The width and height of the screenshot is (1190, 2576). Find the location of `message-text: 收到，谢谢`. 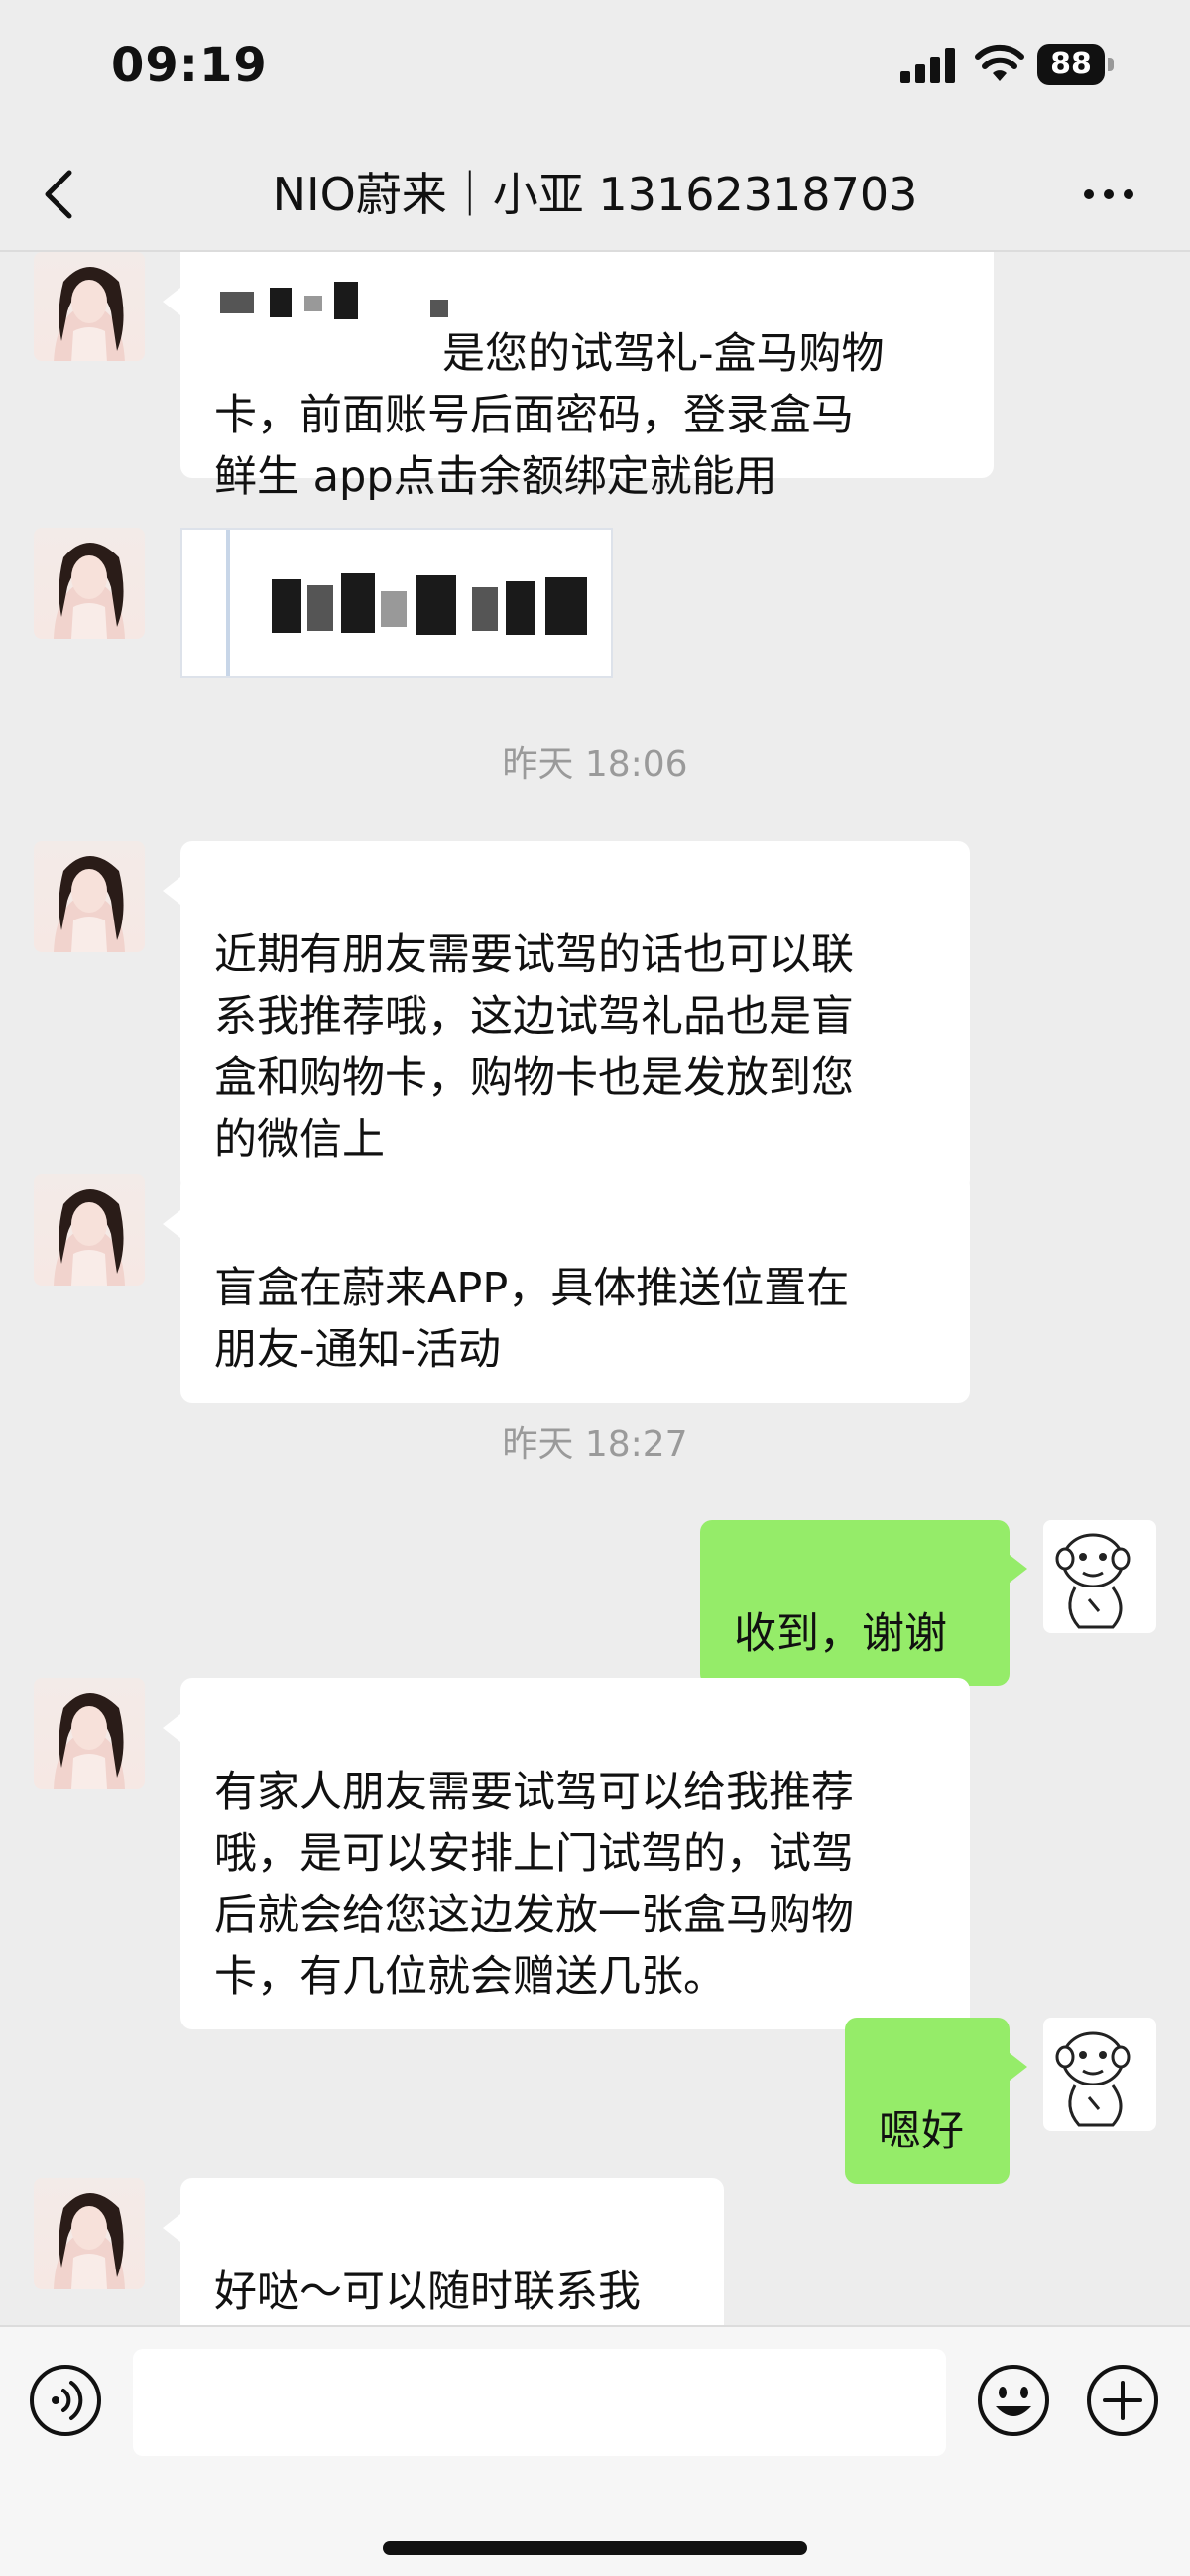

message-text: 收到，谢谢 is located at coordinates (840, 1633).